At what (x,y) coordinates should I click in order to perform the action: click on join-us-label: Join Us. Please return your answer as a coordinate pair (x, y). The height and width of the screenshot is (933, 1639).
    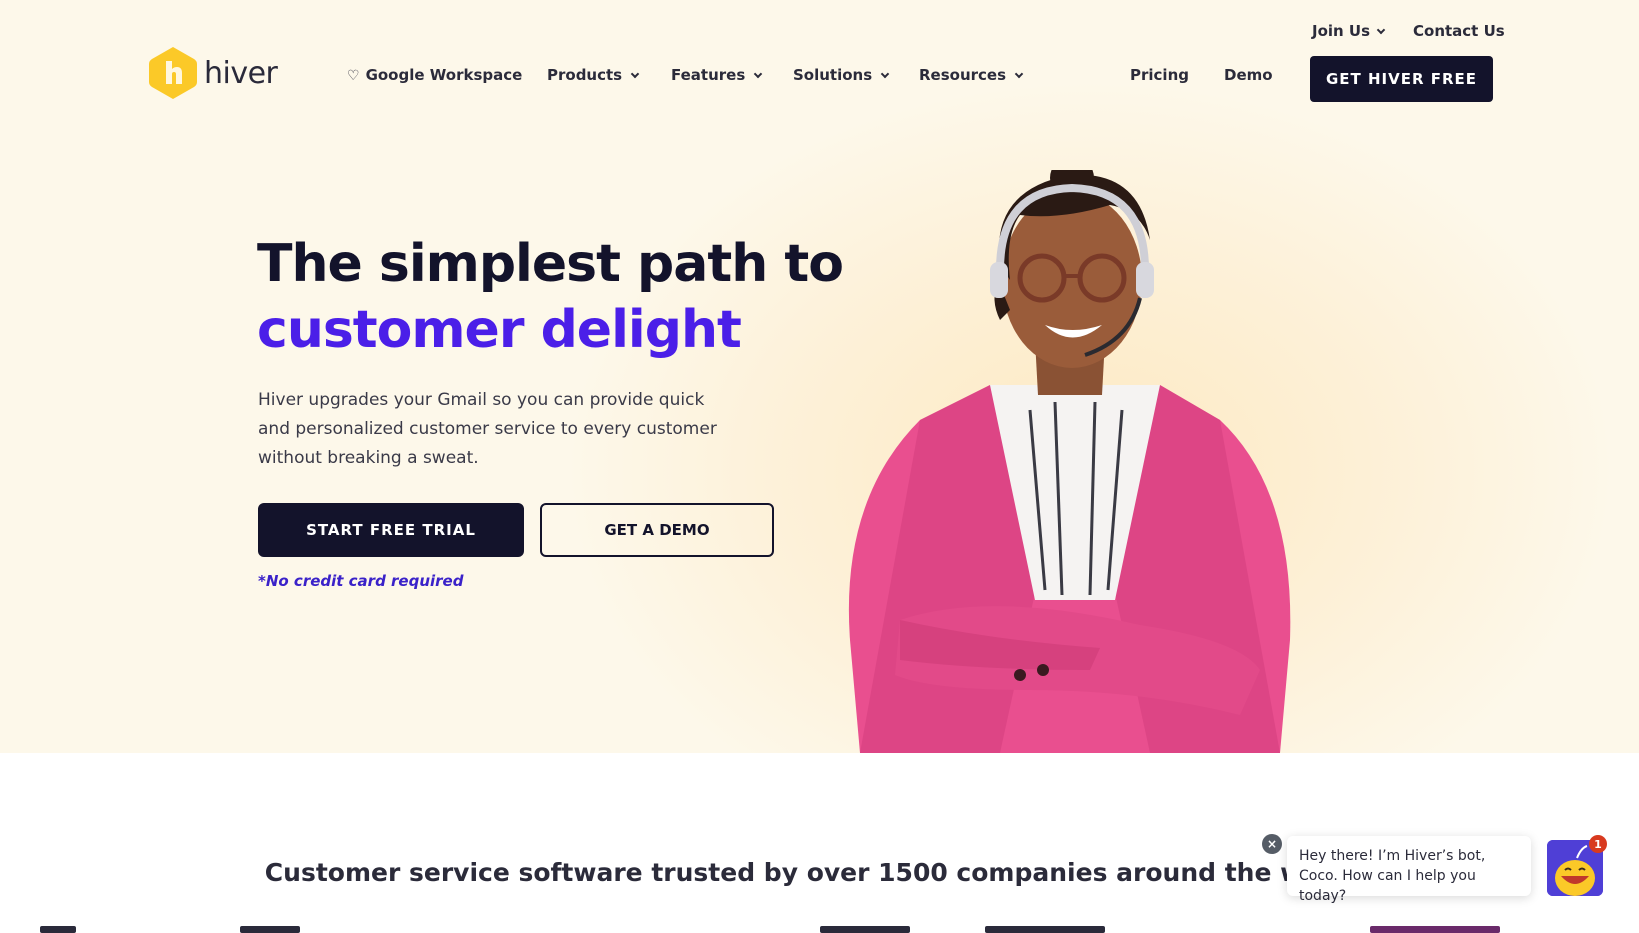
    Looking at the image, I should click on (1341, 31).